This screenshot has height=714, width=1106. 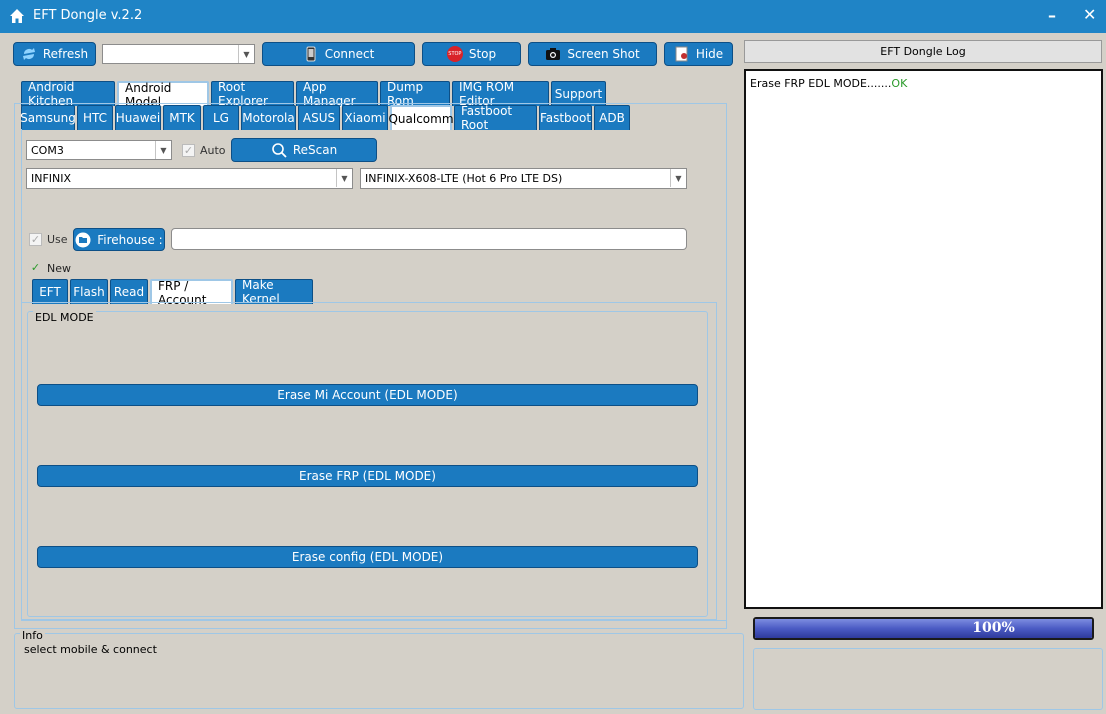 What do you see at coordinates (89, 291) in the screenshot?
I see `tab-flash: Flash` at bounding box center [89, 291].